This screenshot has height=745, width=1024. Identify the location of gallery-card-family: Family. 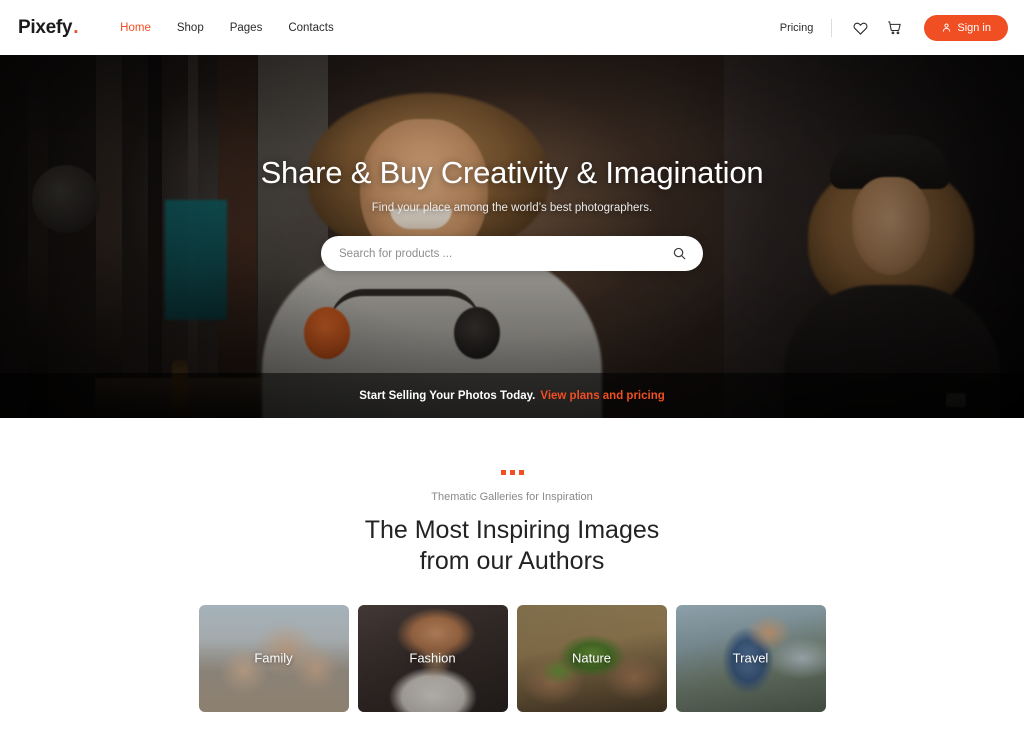
(273, 658).